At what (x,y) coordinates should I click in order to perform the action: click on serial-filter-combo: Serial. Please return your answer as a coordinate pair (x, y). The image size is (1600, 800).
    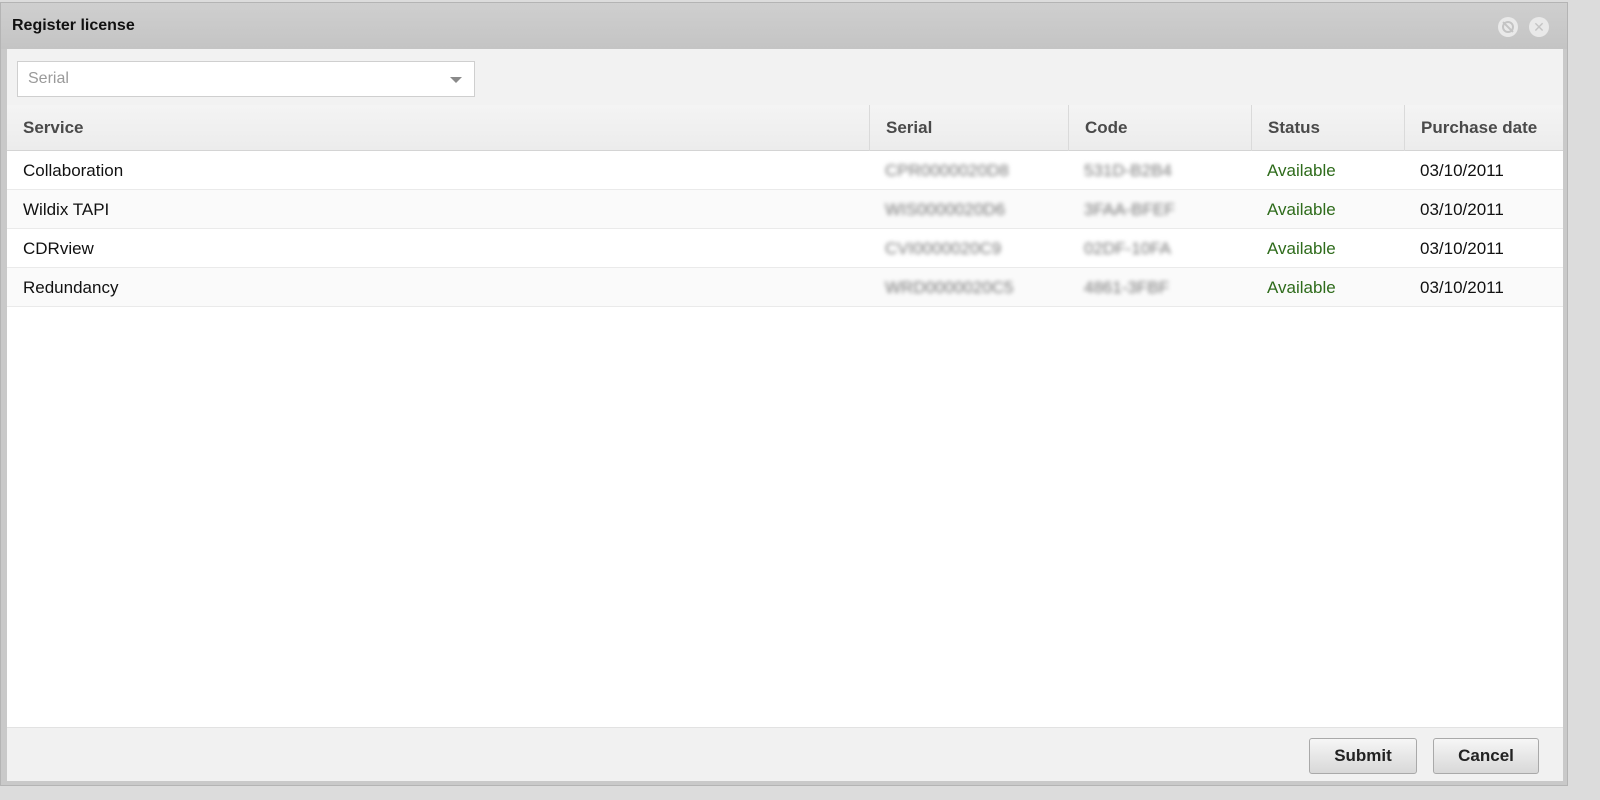
    Looking at the image, I should click on (246, 79).